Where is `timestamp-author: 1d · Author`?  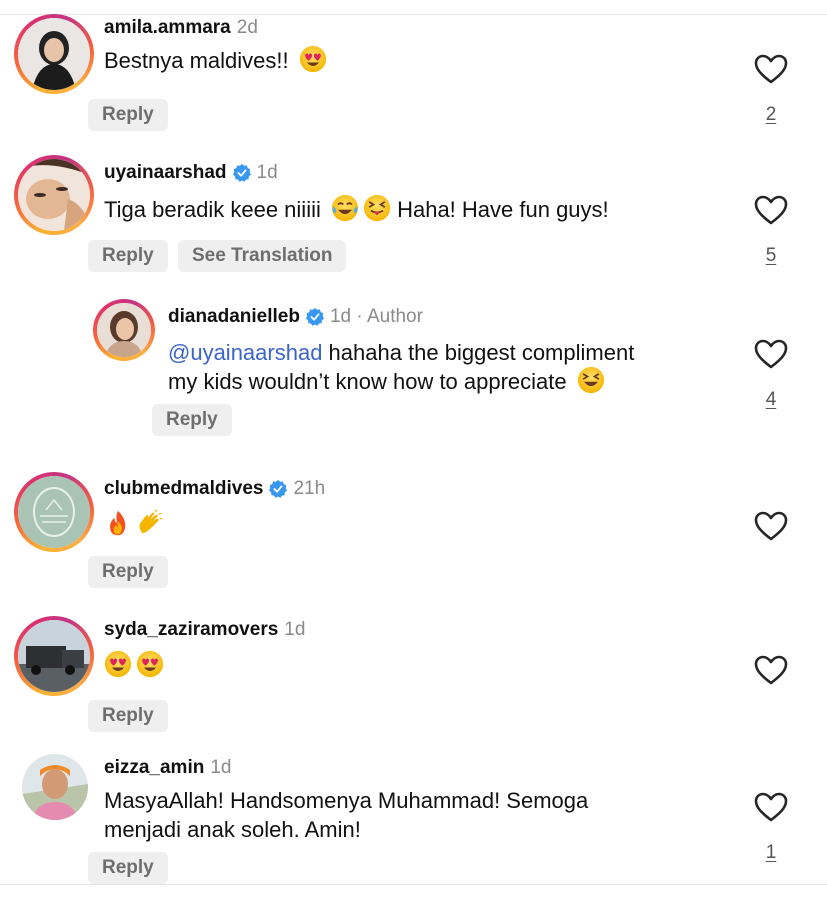 timestamp-author: 1d · Author is located at coordinates (376, 316).